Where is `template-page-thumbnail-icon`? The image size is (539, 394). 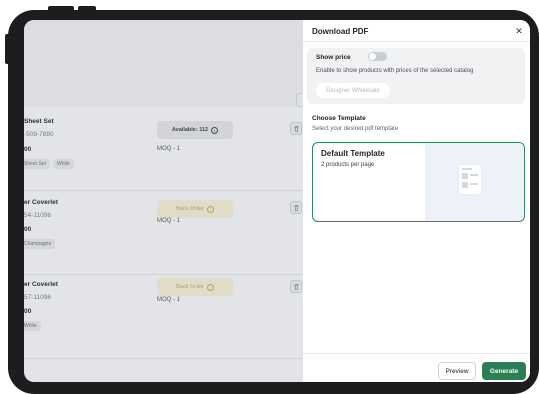
template-page-thumbnail-icon is located at coordinates (470, 179).